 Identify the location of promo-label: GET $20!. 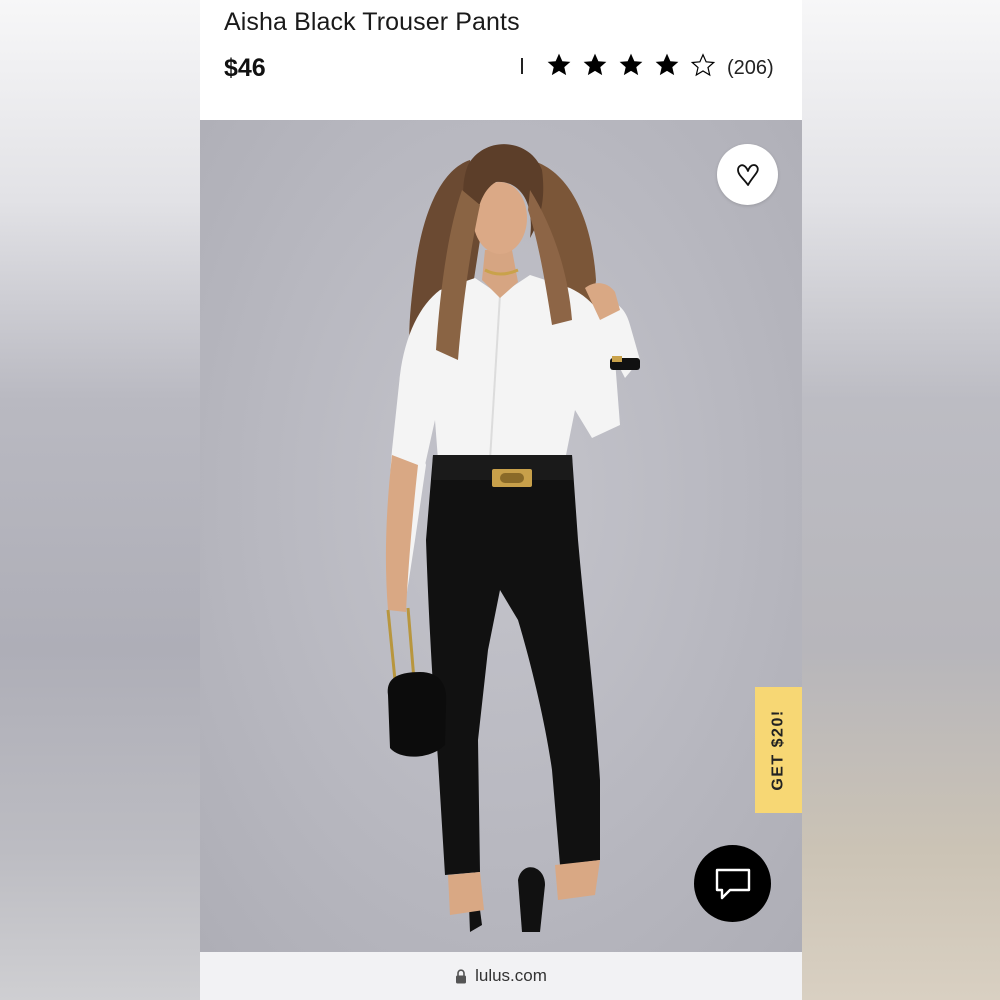
(778, 750).